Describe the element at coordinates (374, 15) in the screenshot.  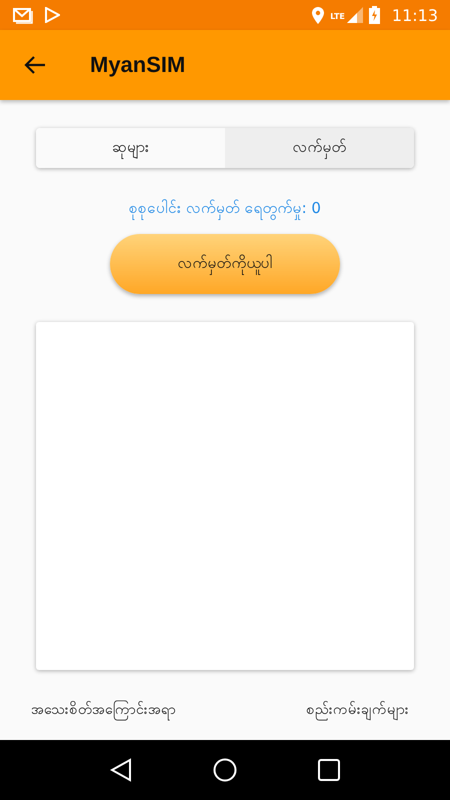
I see `battery-charging-icon` at that location.